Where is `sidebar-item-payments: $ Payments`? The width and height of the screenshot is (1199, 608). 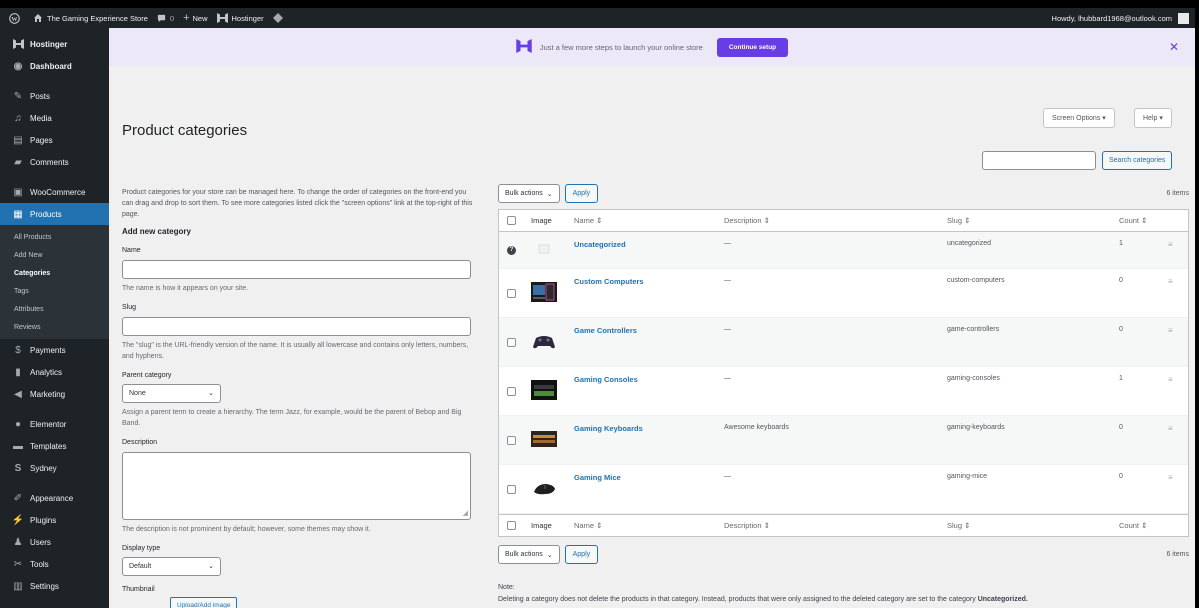 sidebar-item-payments: $ Payments is located at coordinates (54, 350).